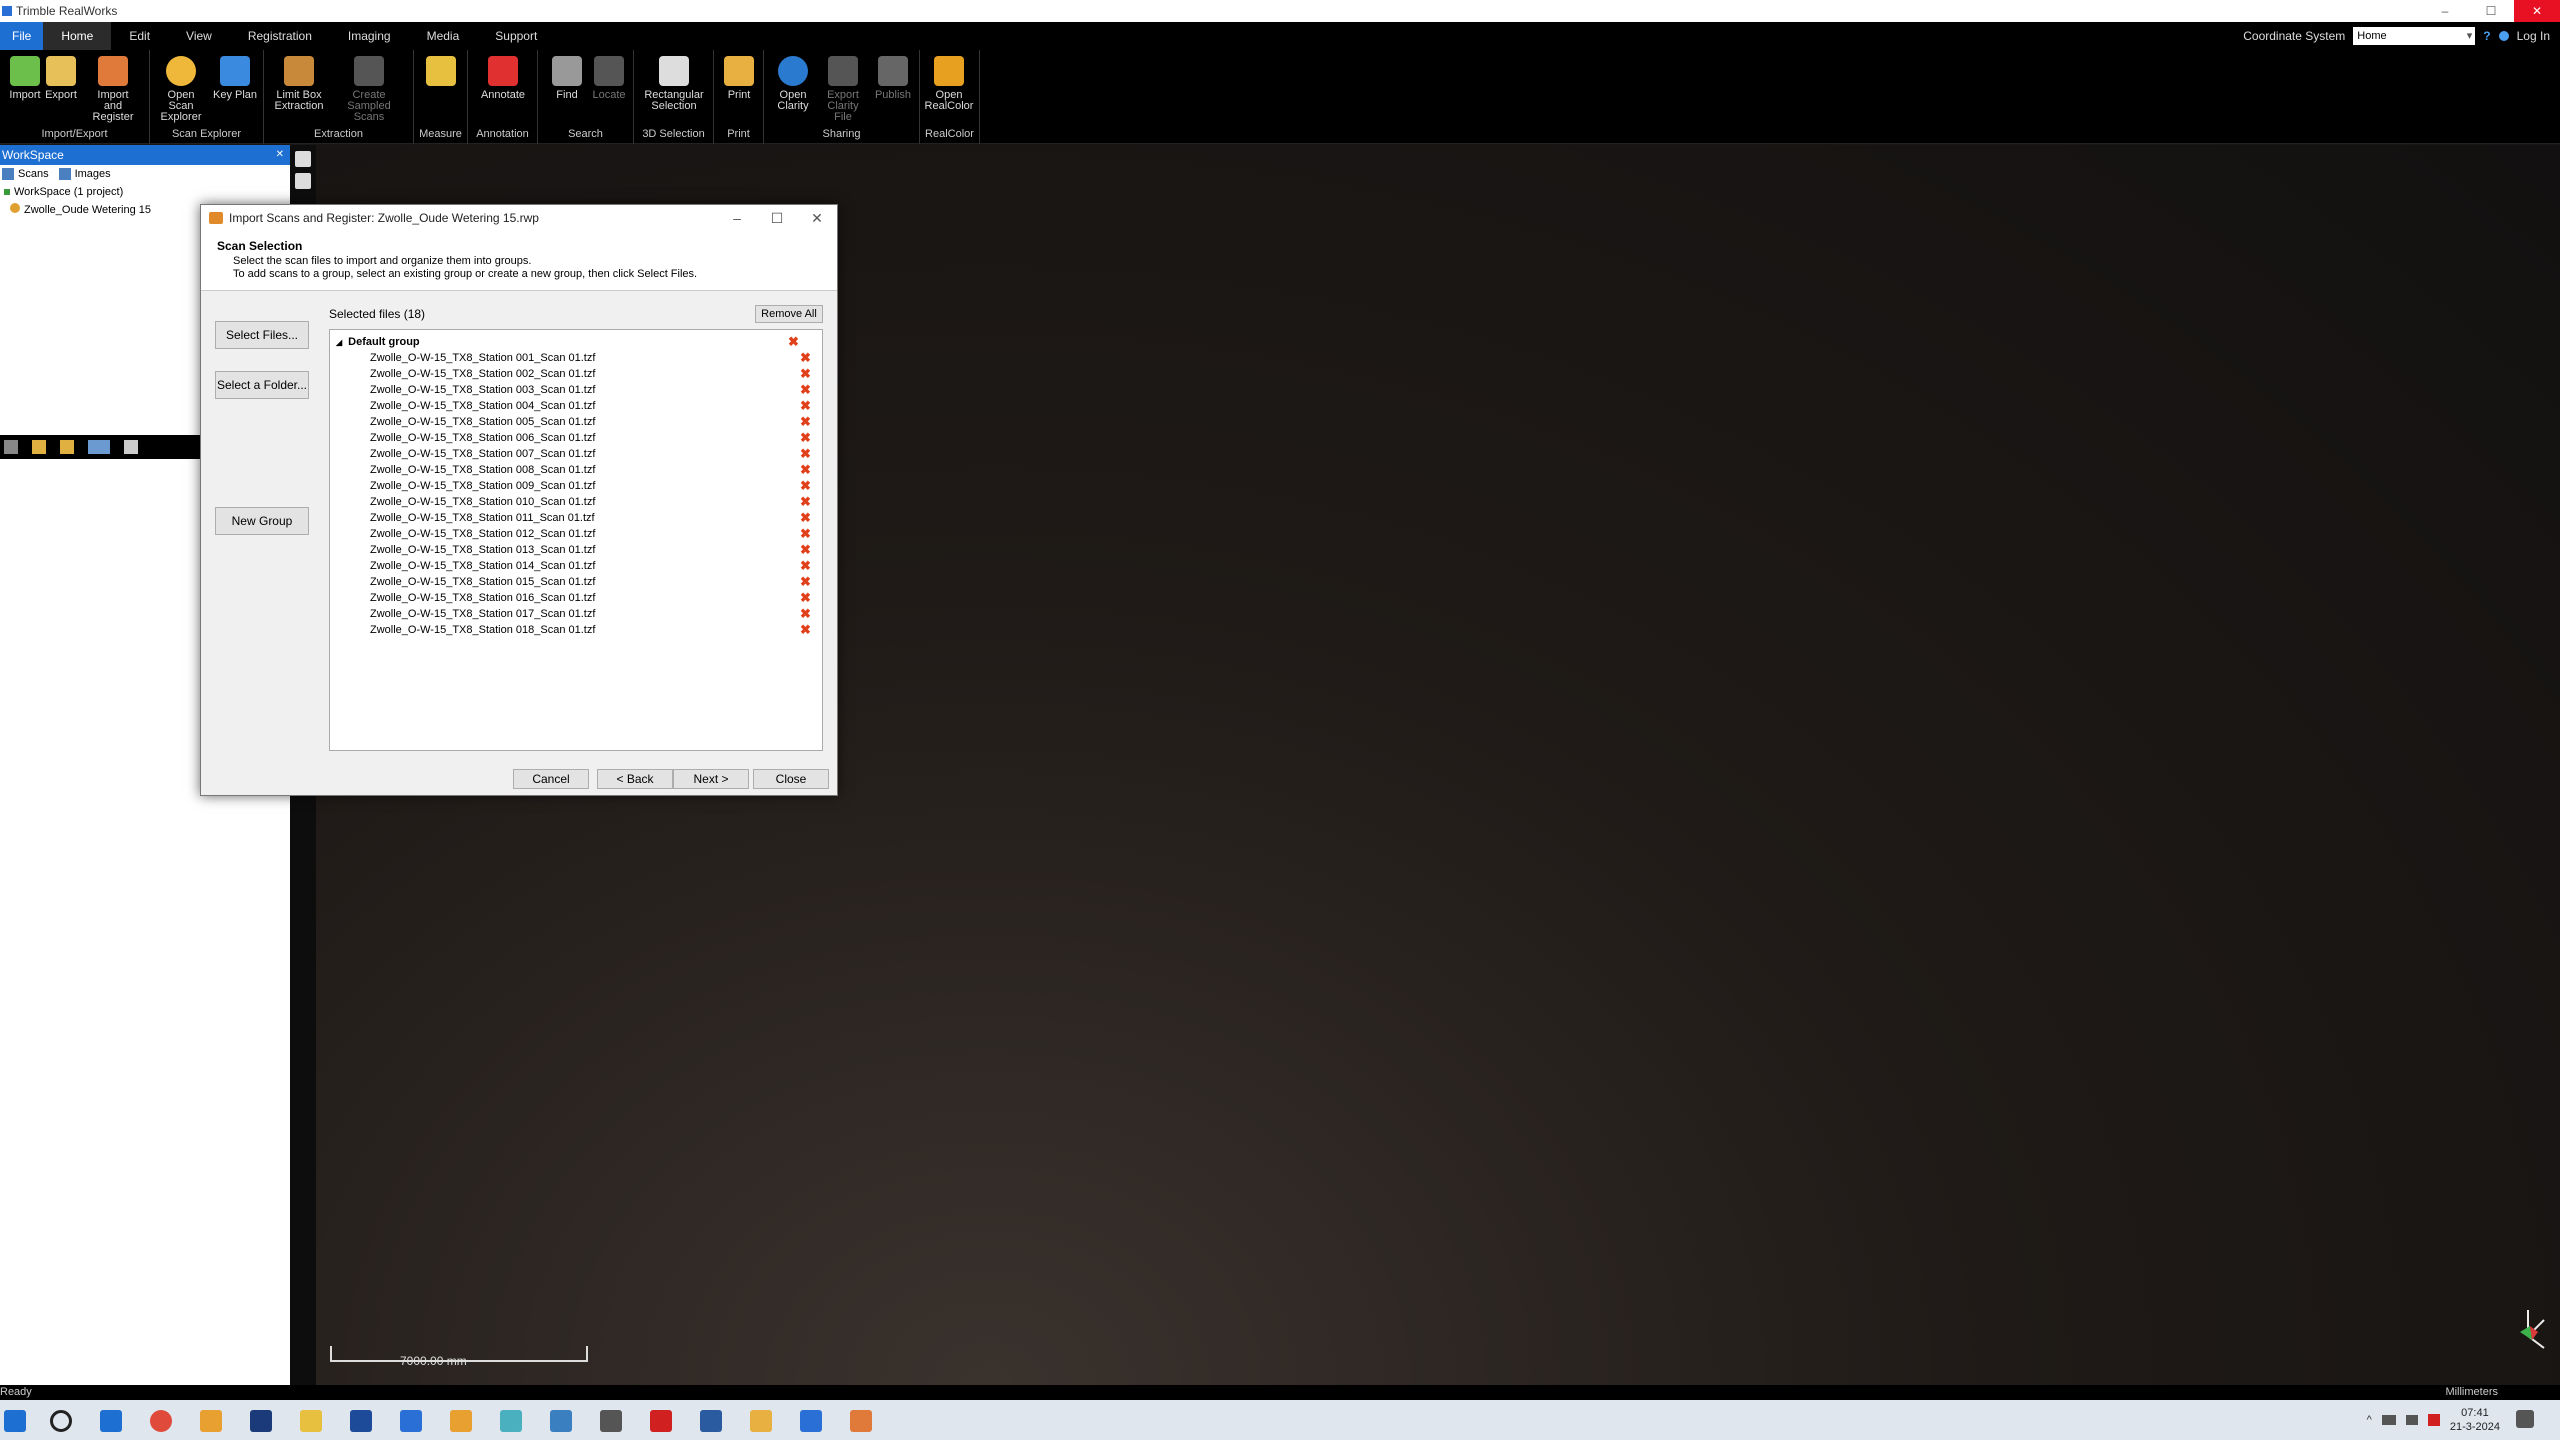 Image resolution: width=2560 pixels, height=1440 pixels. Describe the element at coordinates (2411, 1420) in the screenshot. I see `volume-icon` at that location.